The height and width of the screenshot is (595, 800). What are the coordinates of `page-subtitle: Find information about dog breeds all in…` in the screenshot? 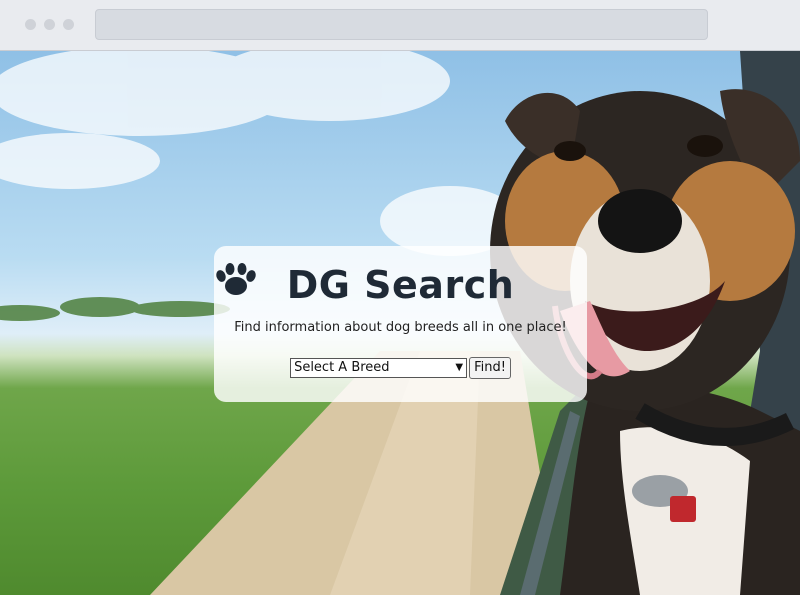 It's located at (400, 327).